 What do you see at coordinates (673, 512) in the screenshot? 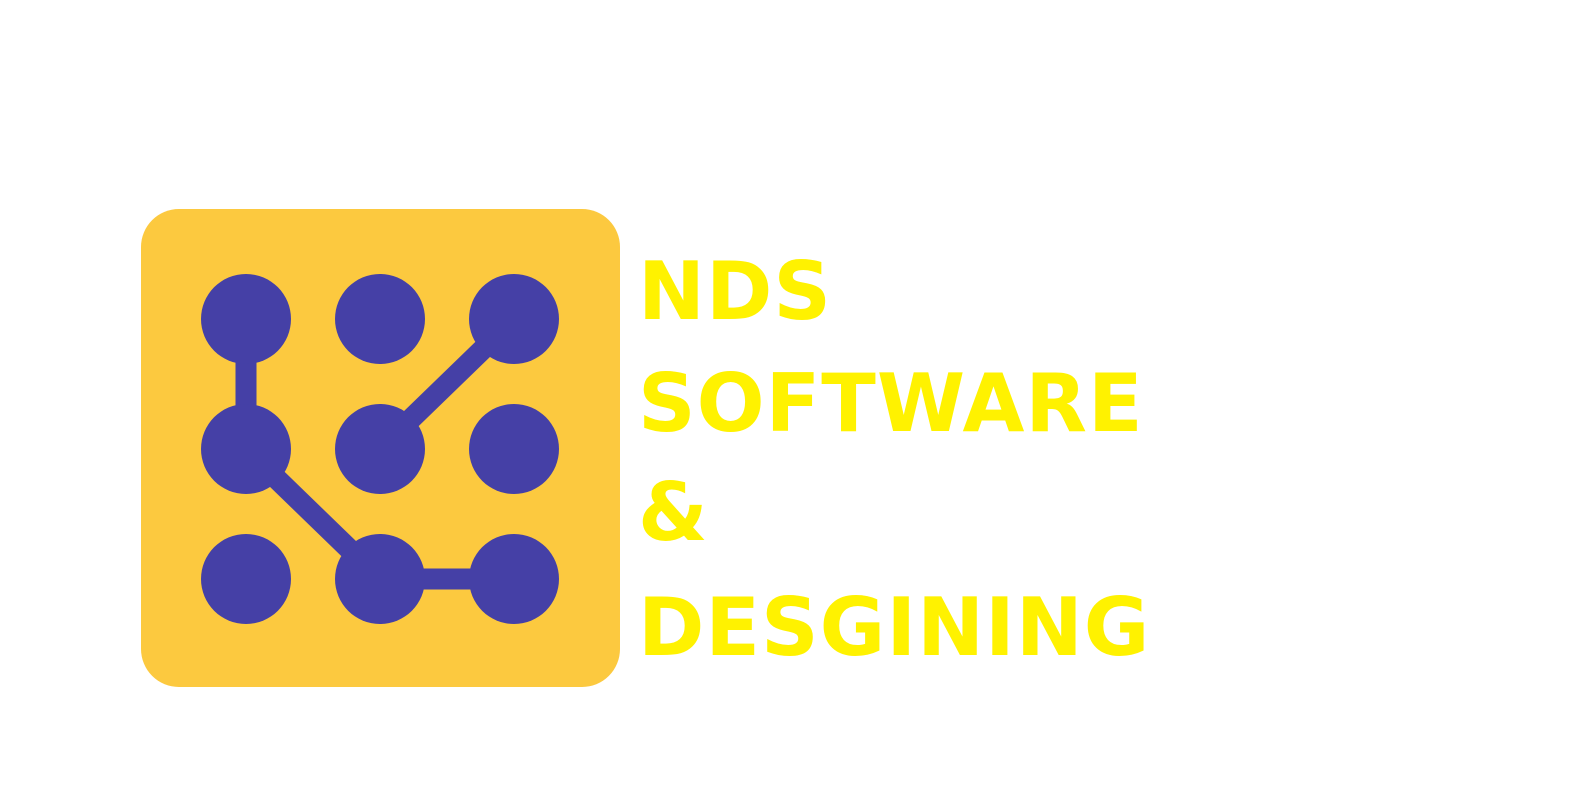
I see `company-name-line-ampersand: &` at bounding box center [673, 512].